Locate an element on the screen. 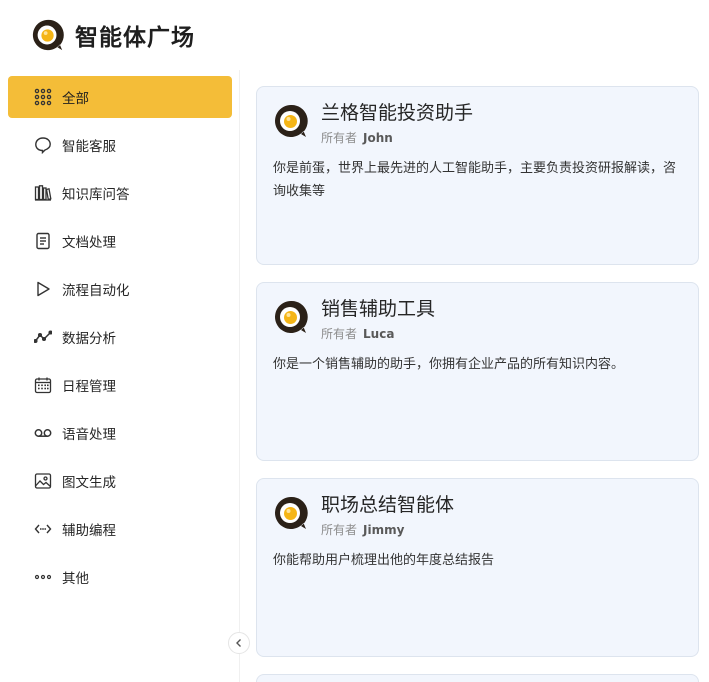  sidebar-item-image-text-generation: 图文生成 is located at coordinates (120, 481).